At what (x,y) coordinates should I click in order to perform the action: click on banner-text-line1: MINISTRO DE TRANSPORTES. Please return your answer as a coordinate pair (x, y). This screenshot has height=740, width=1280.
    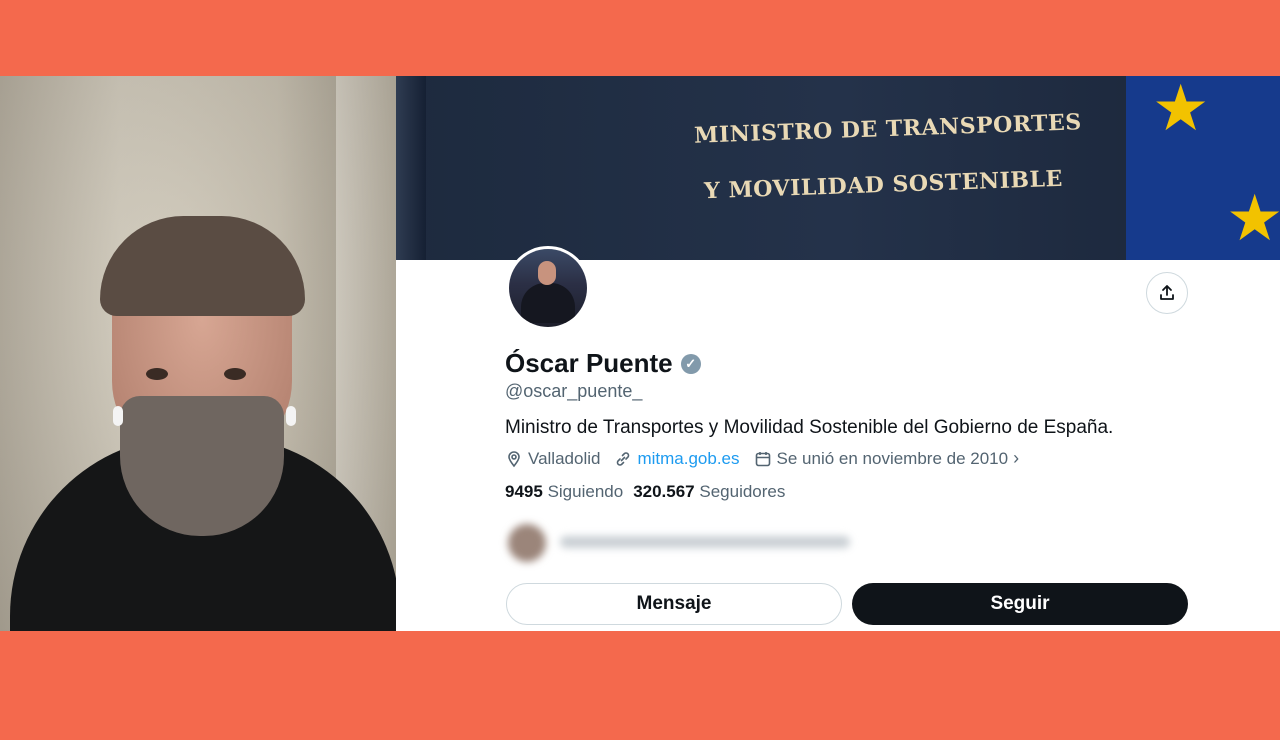
    Looking at the image, I should click on (888, 129).